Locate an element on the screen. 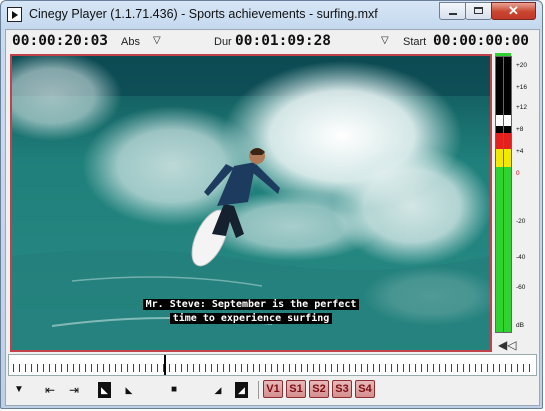 The height and width of the screenshot is (411, 545). duration-label: Dur is located at coordinates (223, 42).